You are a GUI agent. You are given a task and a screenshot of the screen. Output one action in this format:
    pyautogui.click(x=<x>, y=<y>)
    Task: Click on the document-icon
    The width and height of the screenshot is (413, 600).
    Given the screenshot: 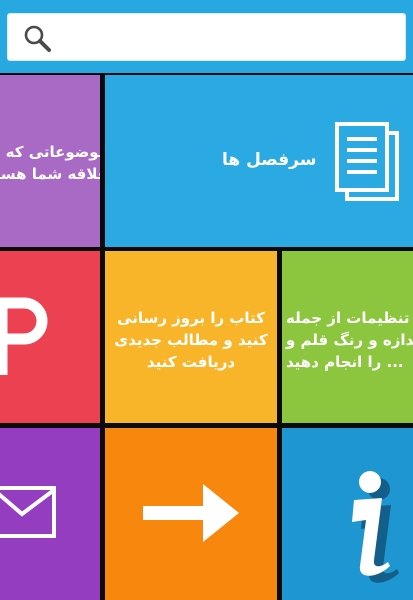 What is the action you would take?
    pyautogui.click(x=367, y=161)
    